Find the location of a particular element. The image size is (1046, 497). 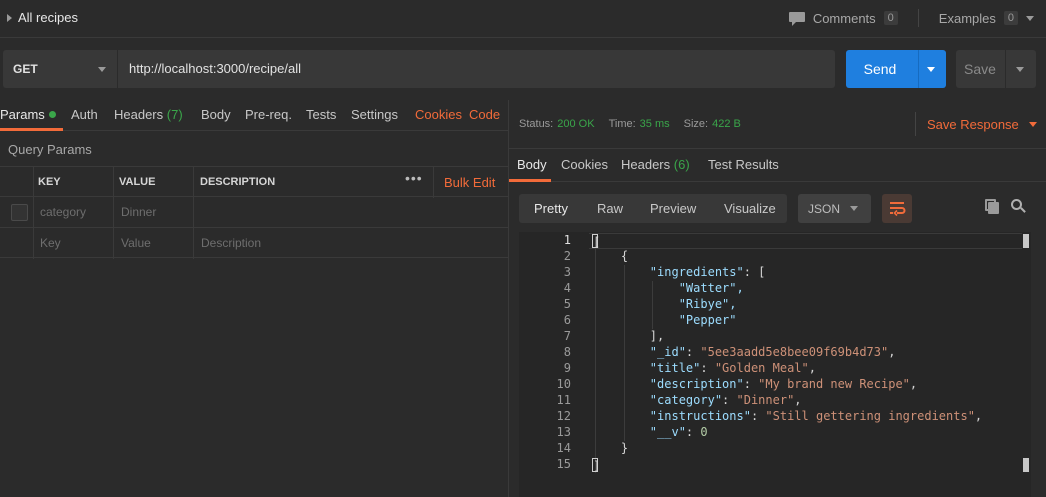

tab-tests: Tests is located at coordinates (321, 114).